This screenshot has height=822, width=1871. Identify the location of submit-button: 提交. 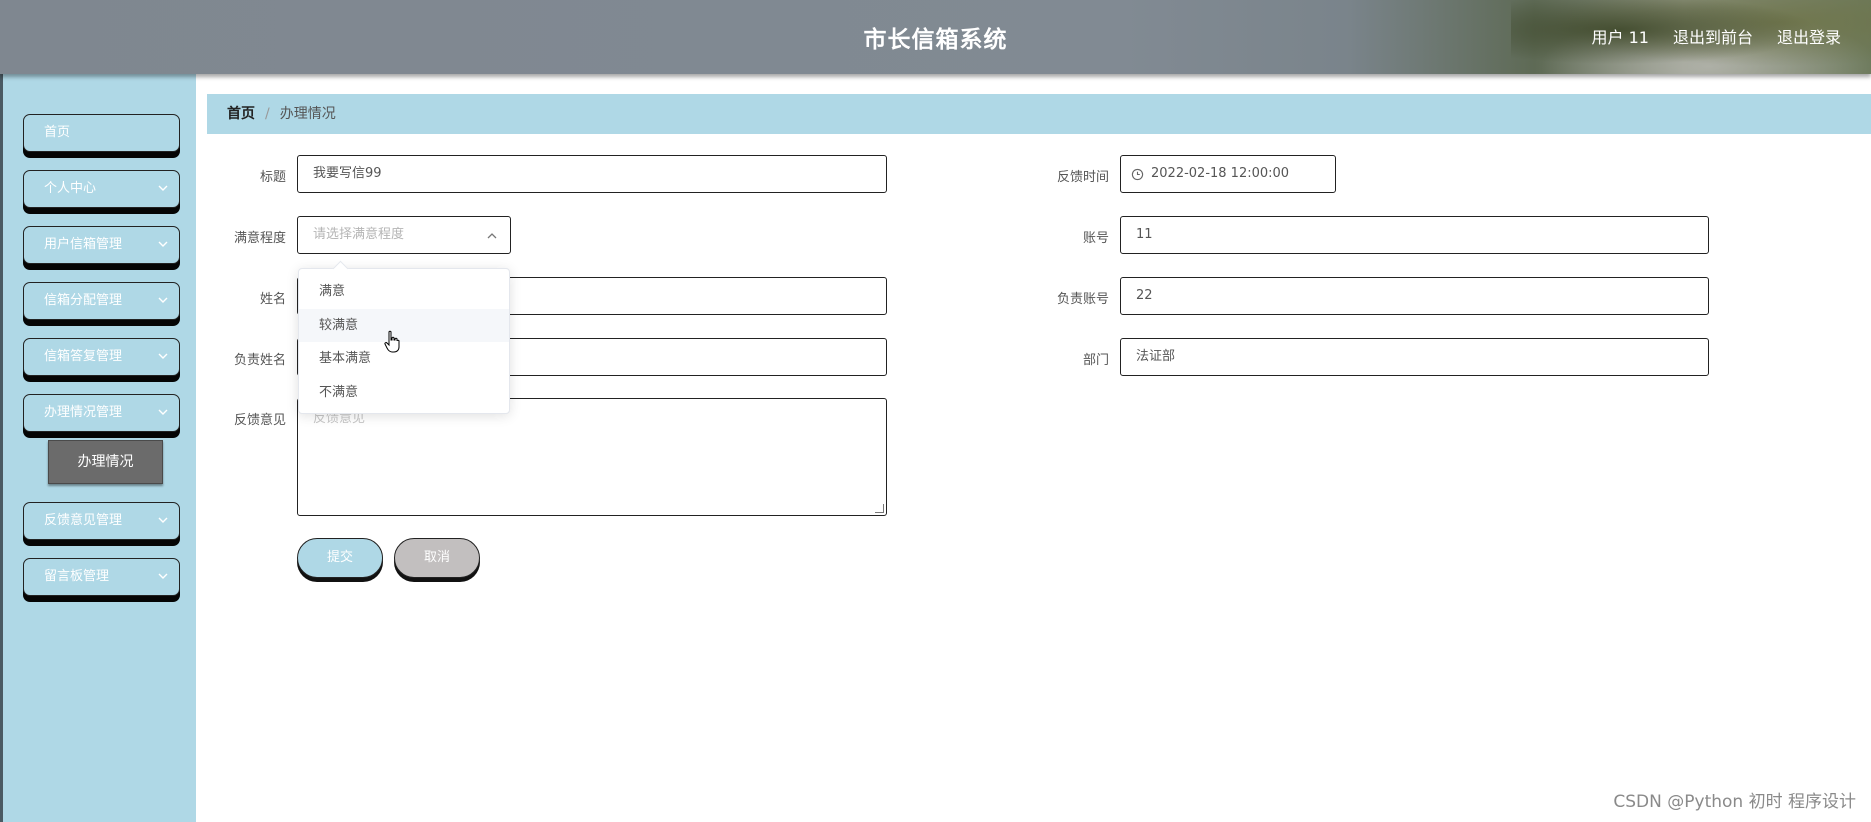
(340, 558).